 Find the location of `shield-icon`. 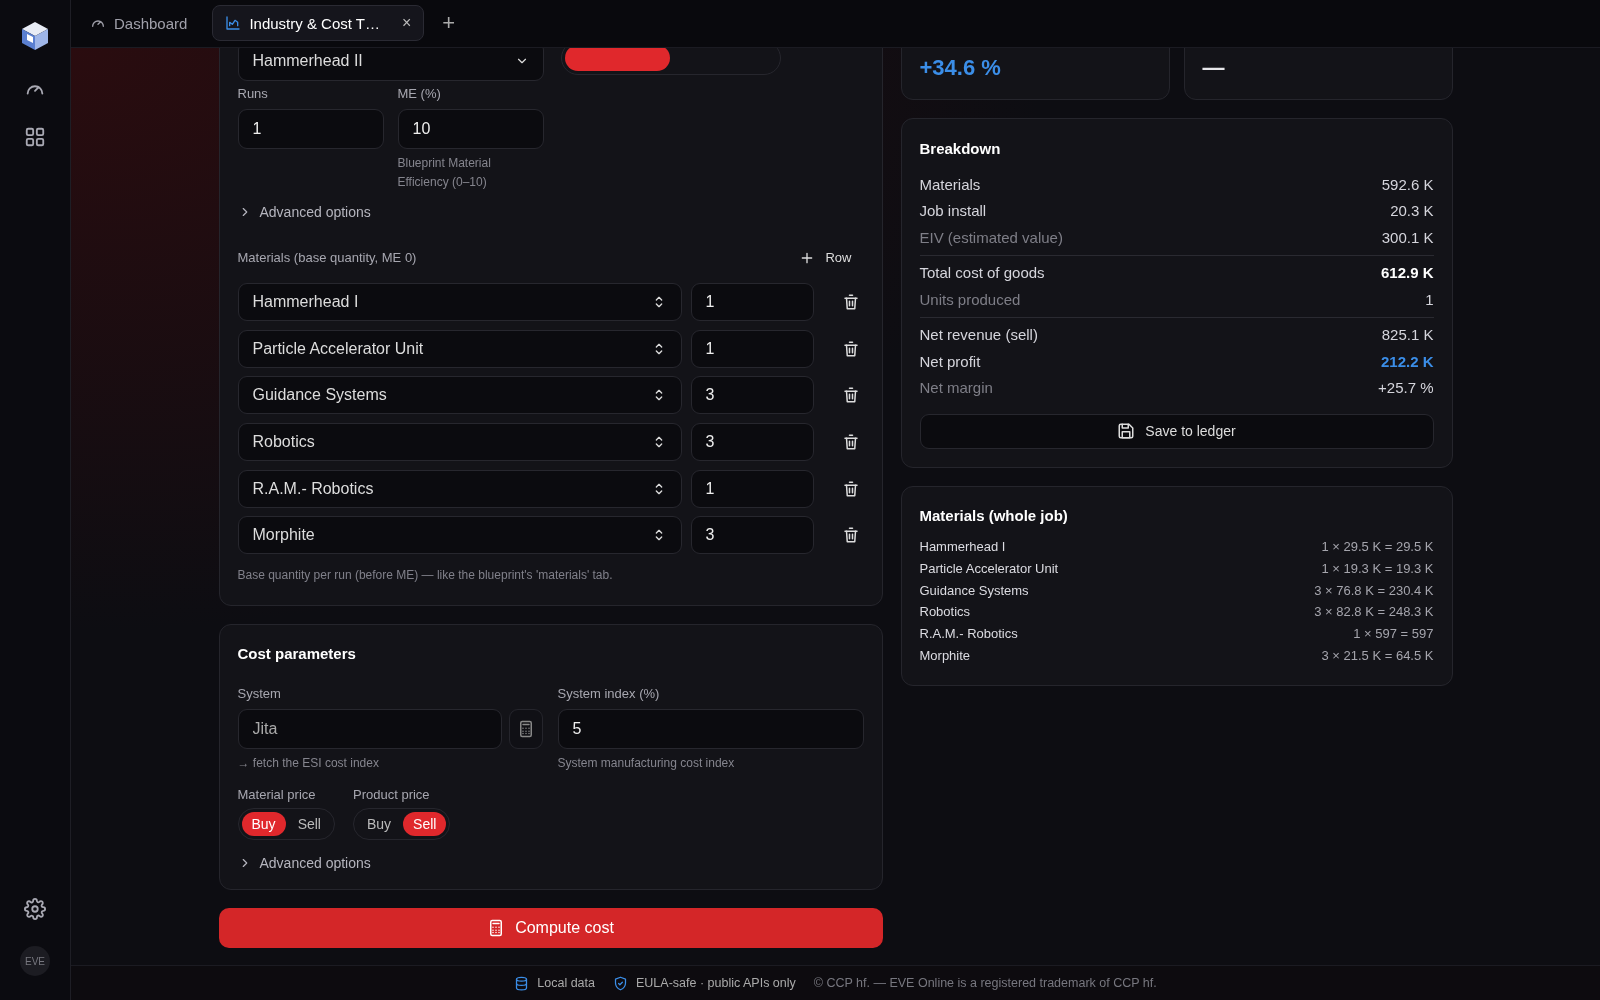

shield-icon is located at coordinates (620, 983).